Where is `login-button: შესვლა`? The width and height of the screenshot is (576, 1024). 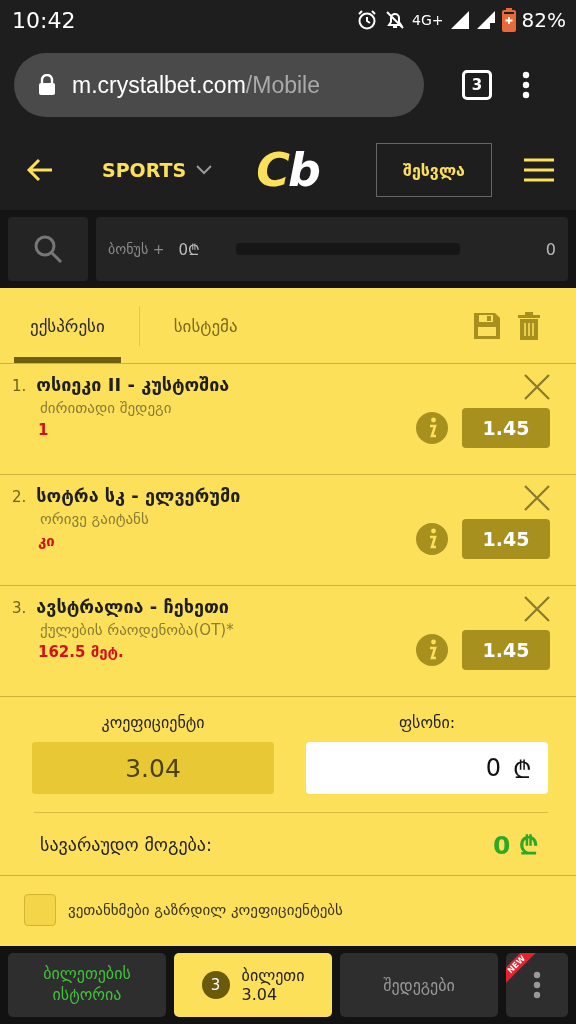
login-button: შესვლა is located at coordinates (434, 170).